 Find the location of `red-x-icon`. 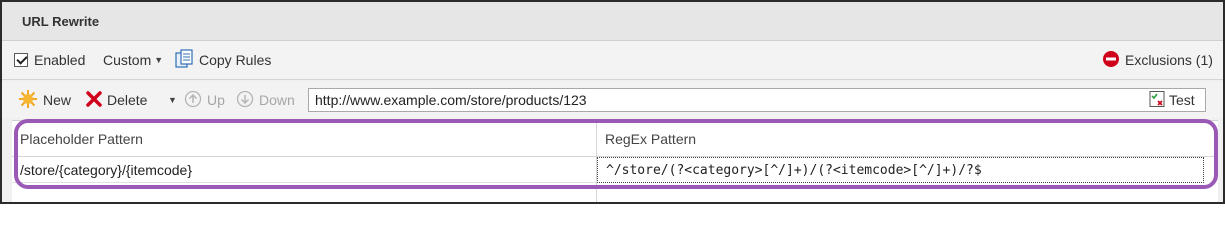

red-x-icon is located at coordinates (94, 100).